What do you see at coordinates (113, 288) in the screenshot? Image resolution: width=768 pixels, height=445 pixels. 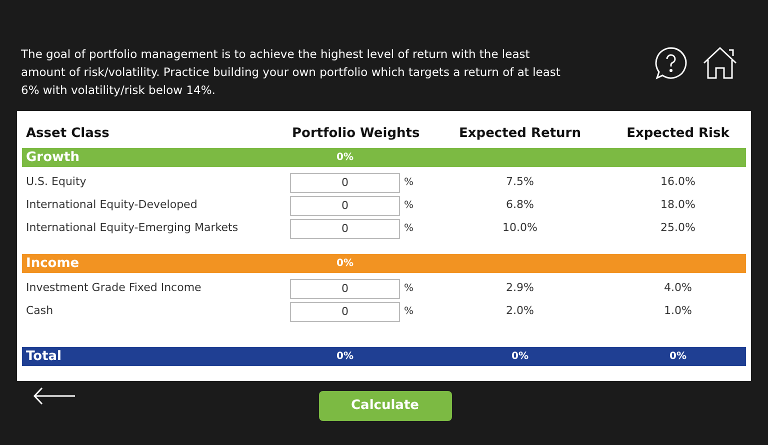 I see `asset-name: Investment Grade Fixed Income` at bounding box center [113, 288].